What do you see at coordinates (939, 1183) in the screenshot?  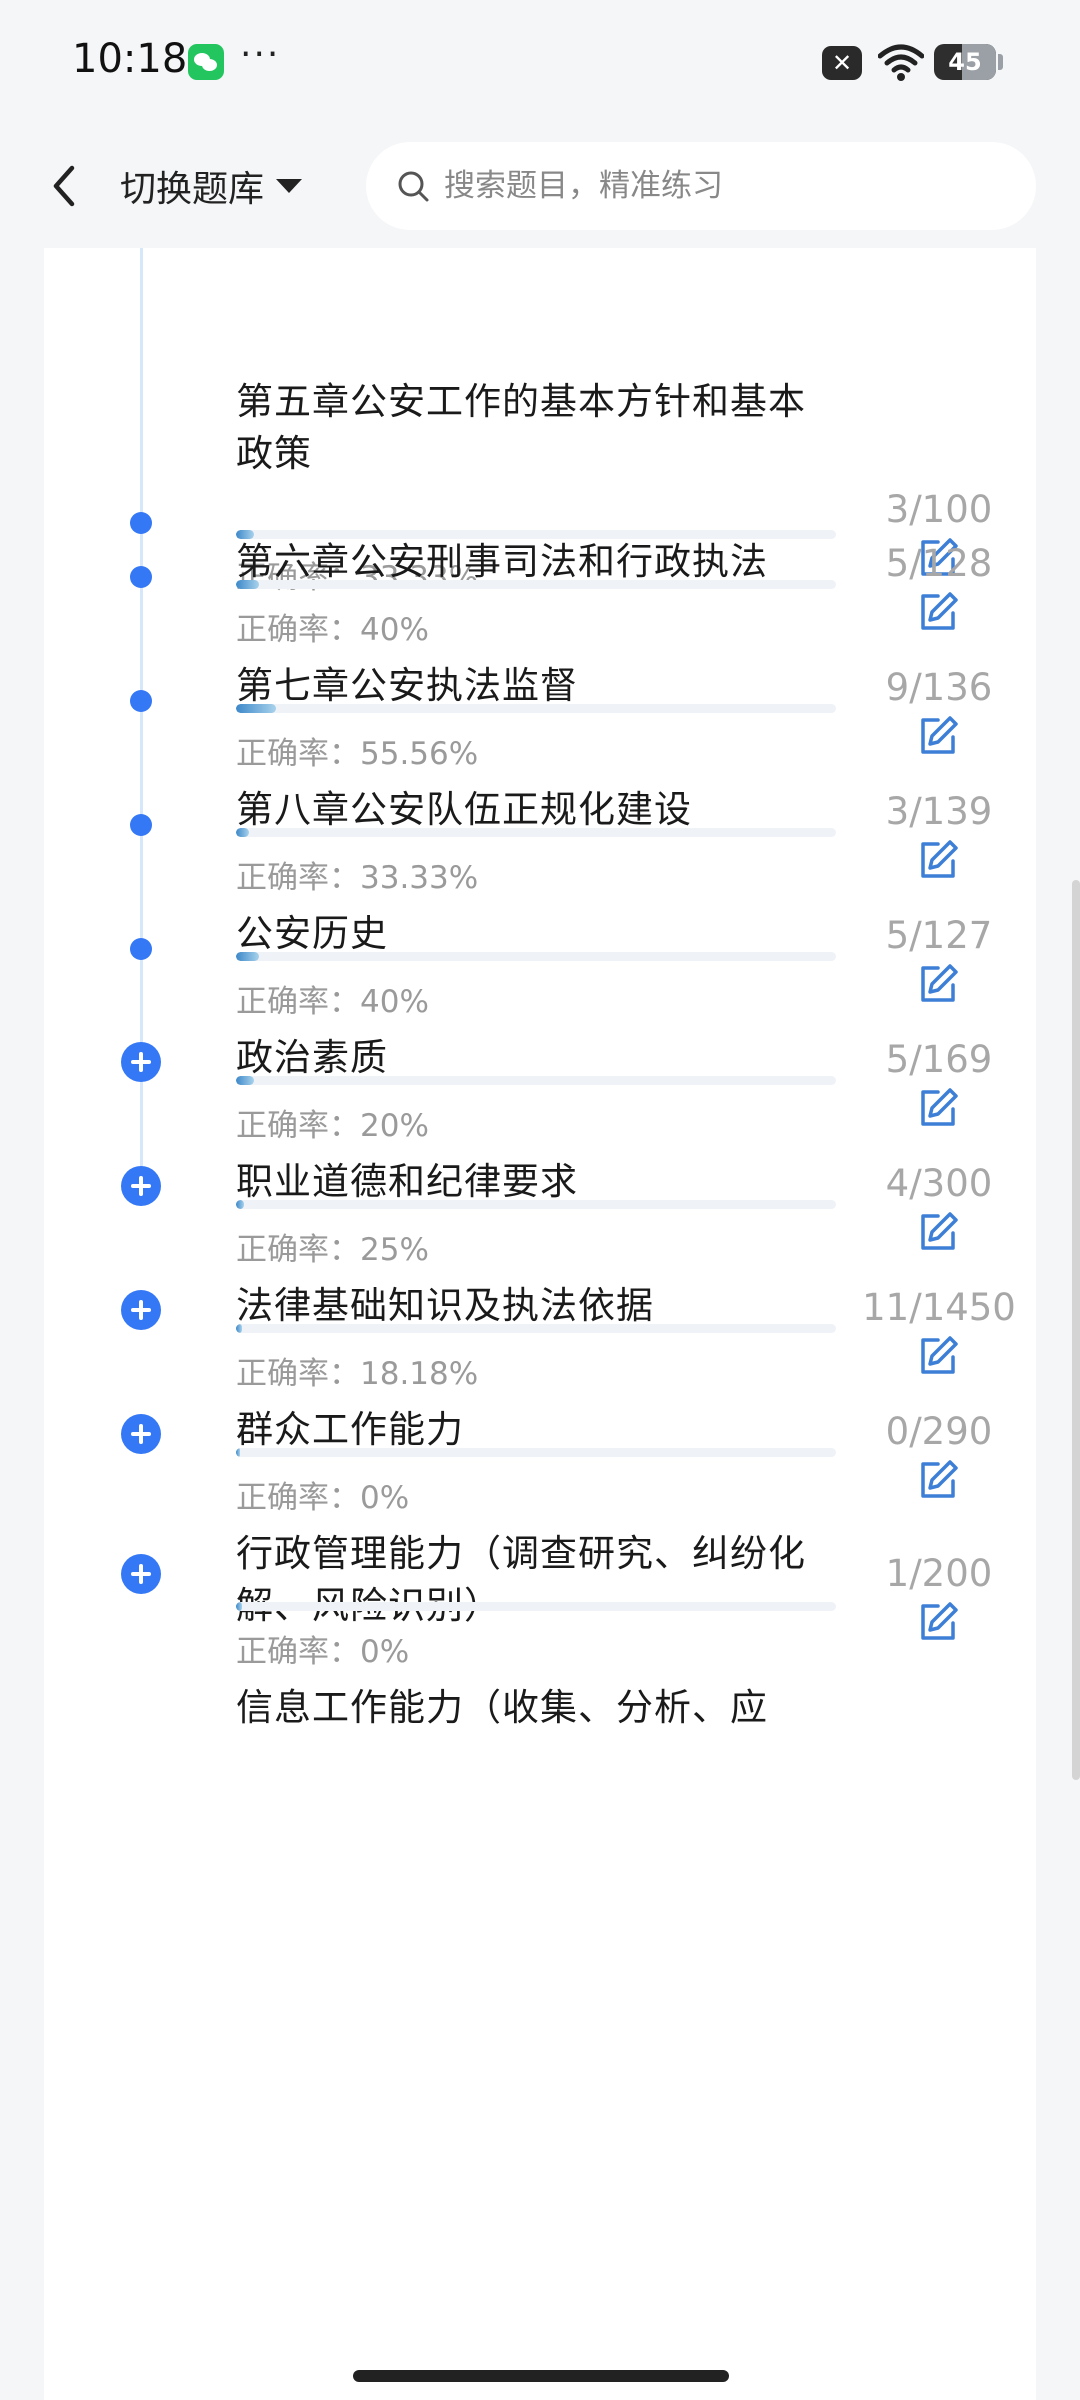 I see `question-count: 4/300` at bounding box center [939, 1183].